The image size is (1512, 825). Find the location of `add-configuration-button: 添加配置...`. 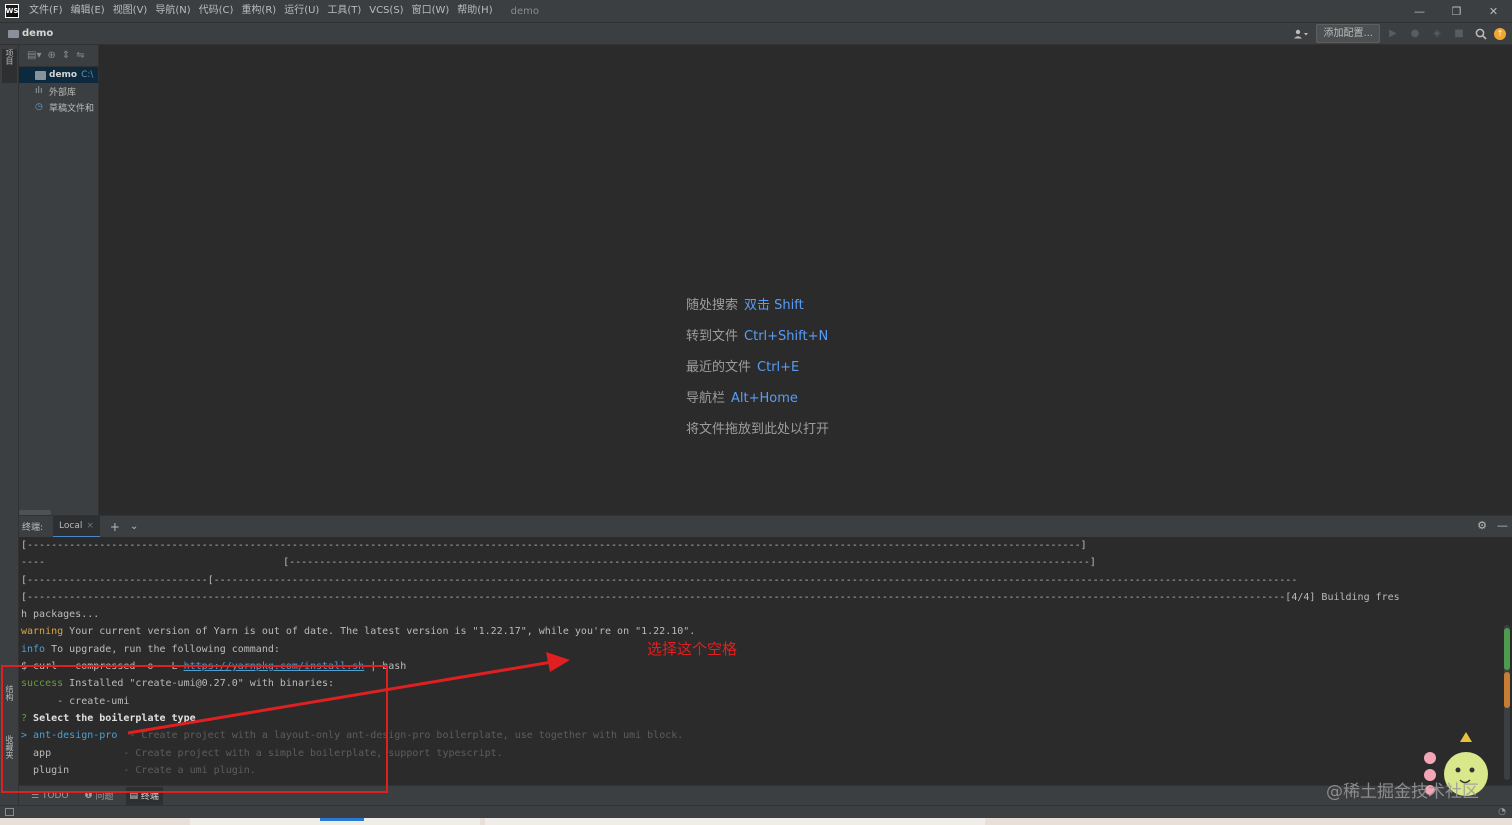

add-configuration-button: 添加配置... is located at coordinates (1348, 33).